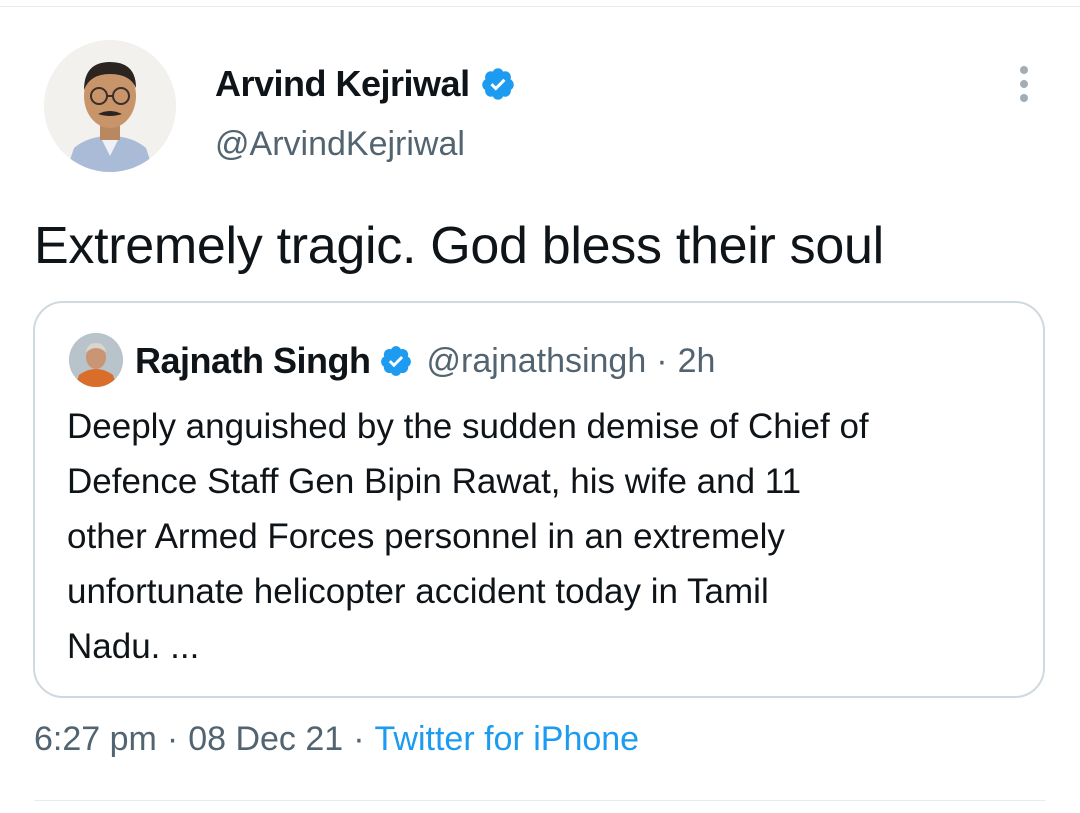 The height and width of the screenshot is (813, 1080). I want to click on quoted-author-handle: @rajnathsingh, so click(537, 361).